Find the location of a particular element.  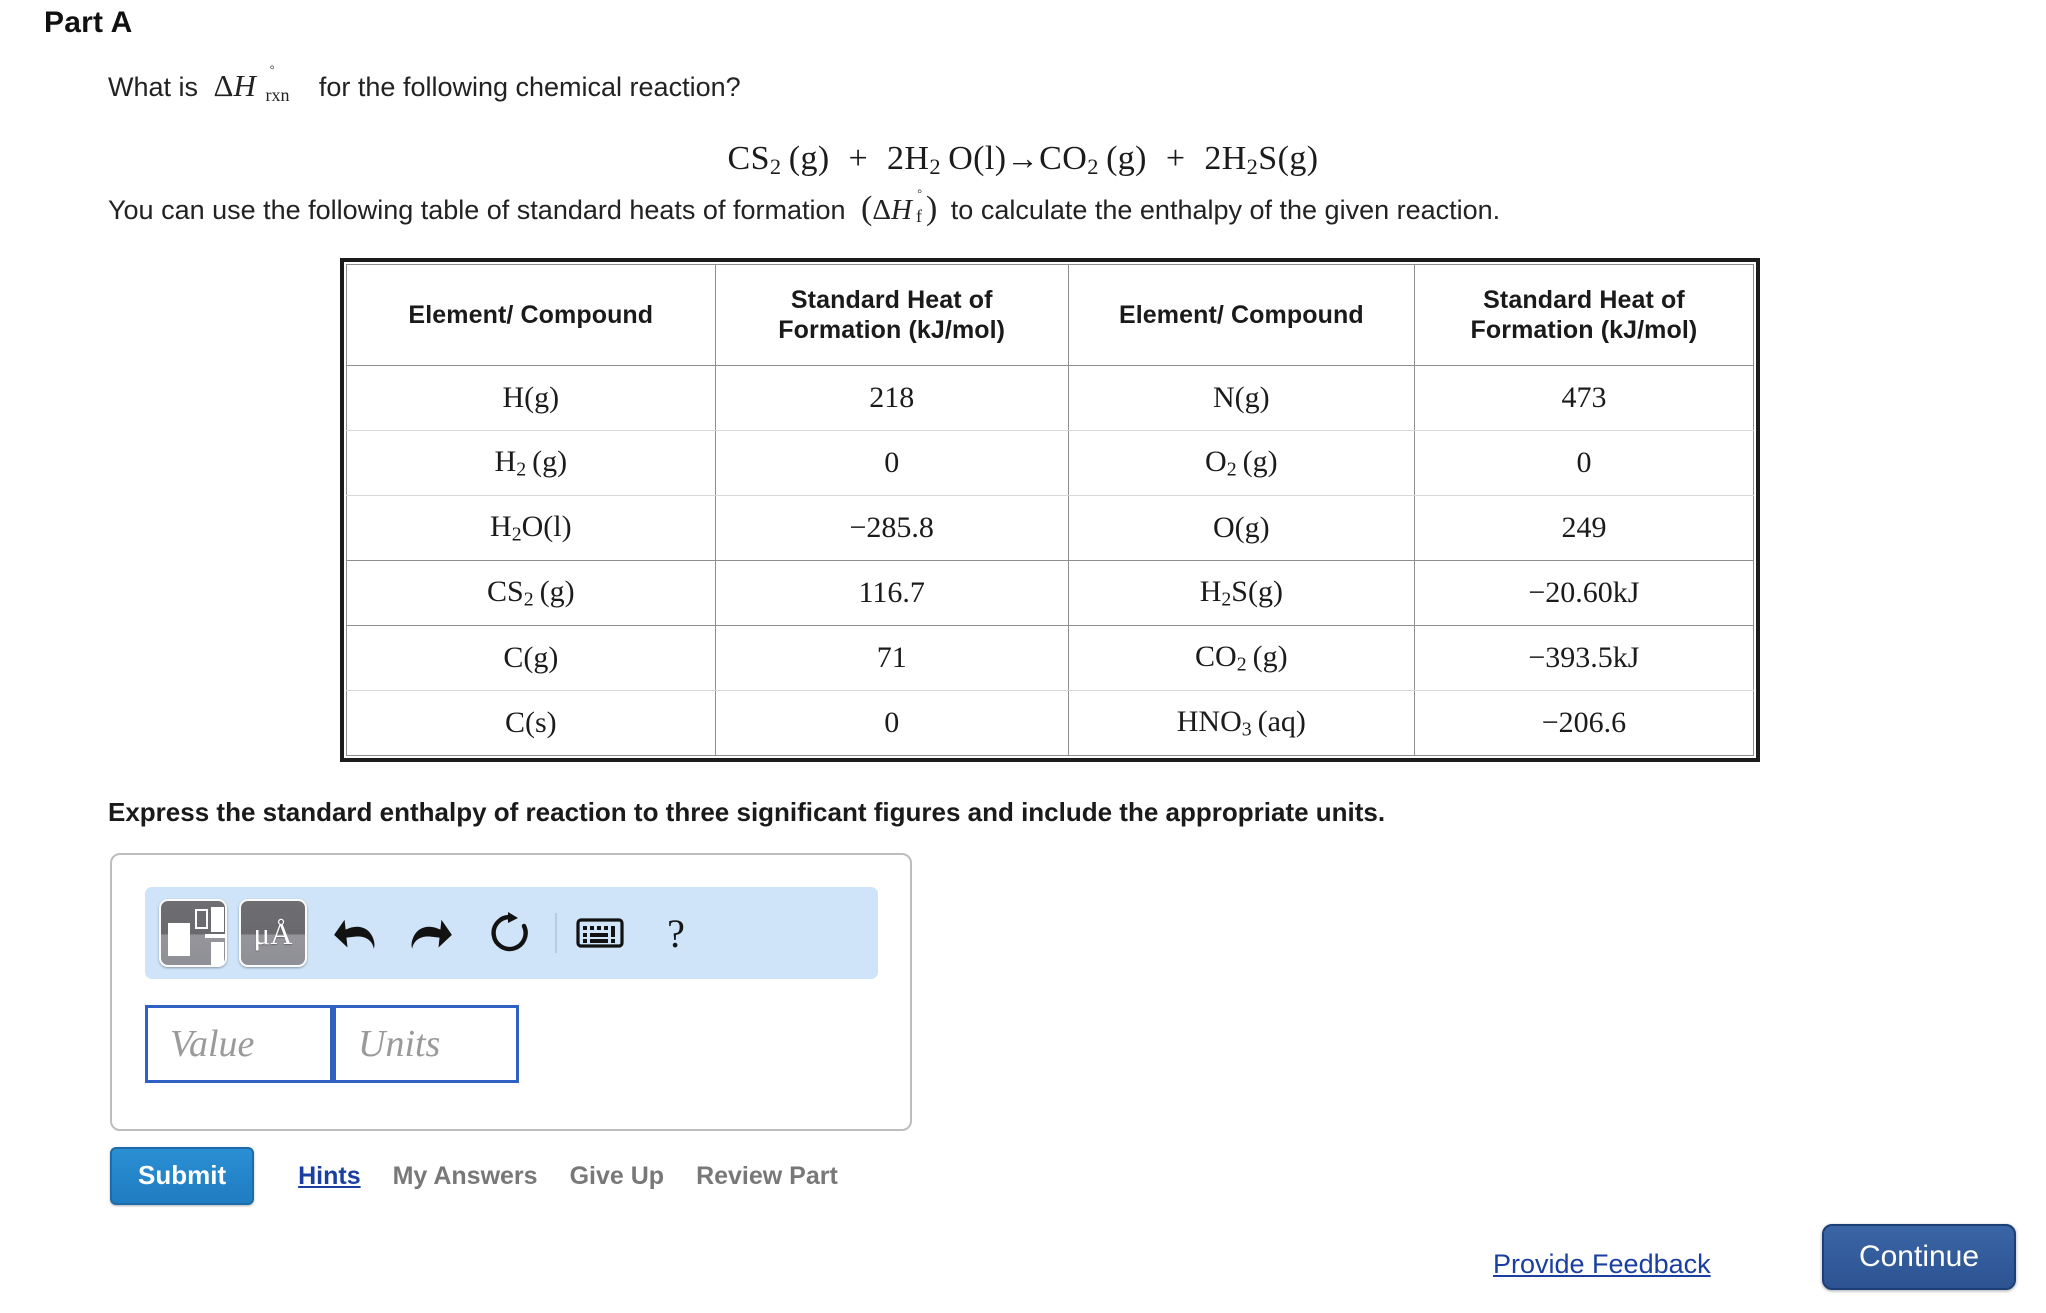

hints-link: Hints is located at coordinates (329, 1176).